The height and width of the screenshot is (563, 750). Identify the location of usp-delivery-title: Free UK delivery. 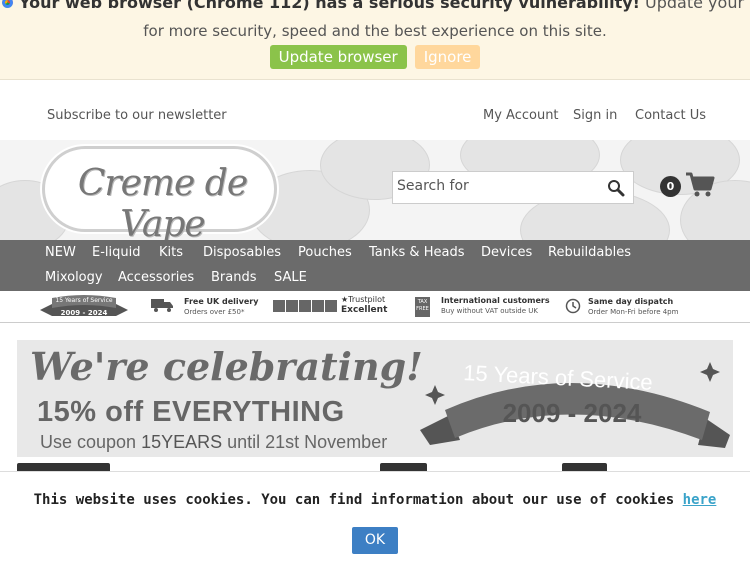
(221, 301).